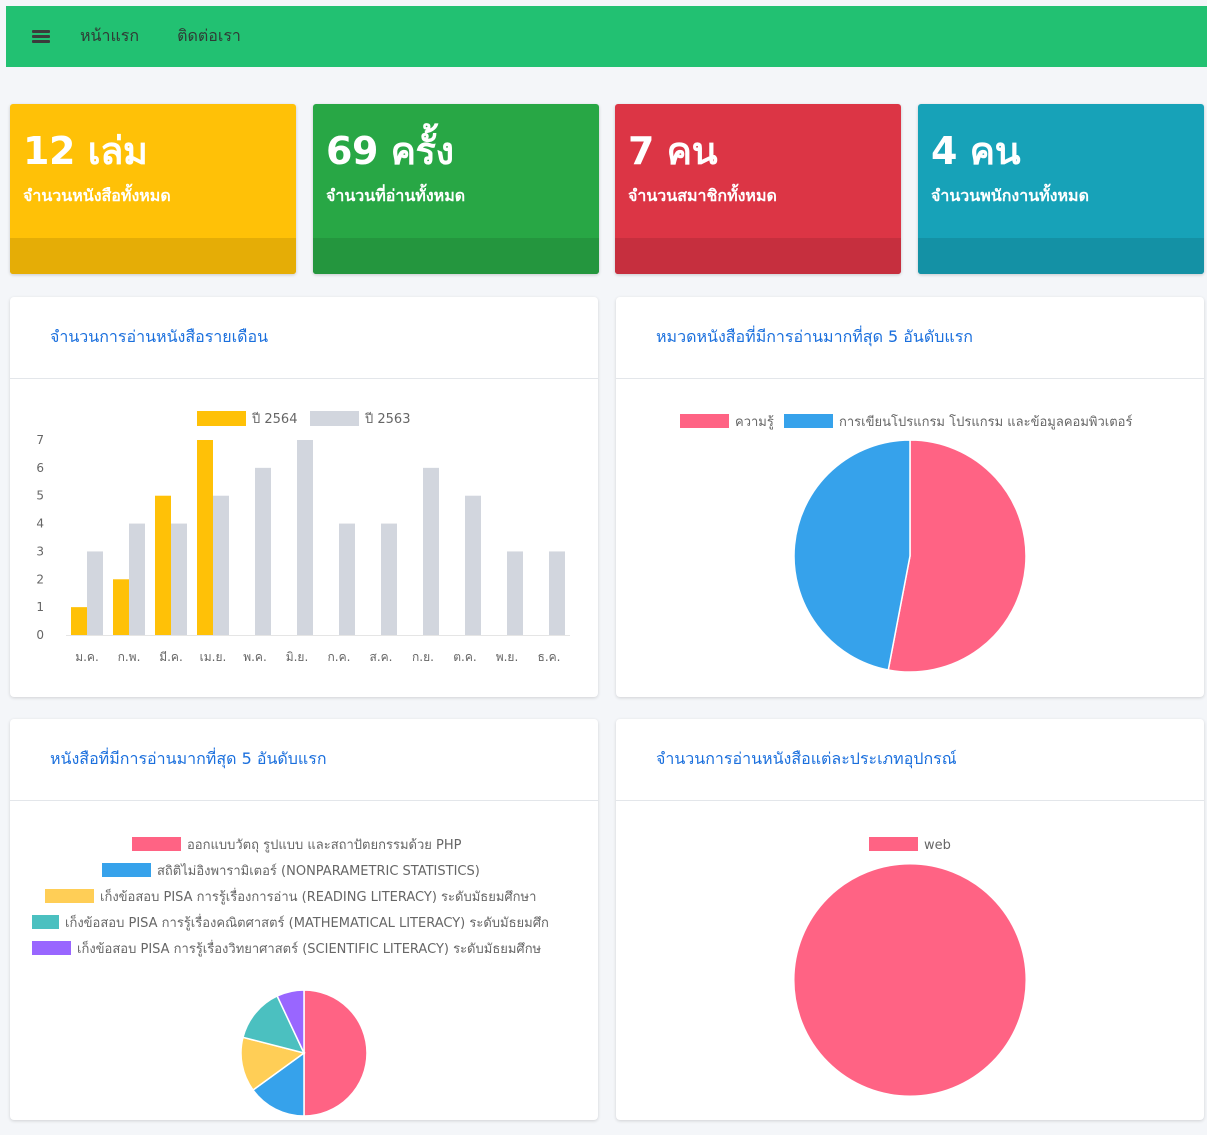 This screenshot has height=1135, width=1207. Describe the element at coordinates (673, 151) in the screenshot. I see `stat-members-value: 7 คน` at that location.